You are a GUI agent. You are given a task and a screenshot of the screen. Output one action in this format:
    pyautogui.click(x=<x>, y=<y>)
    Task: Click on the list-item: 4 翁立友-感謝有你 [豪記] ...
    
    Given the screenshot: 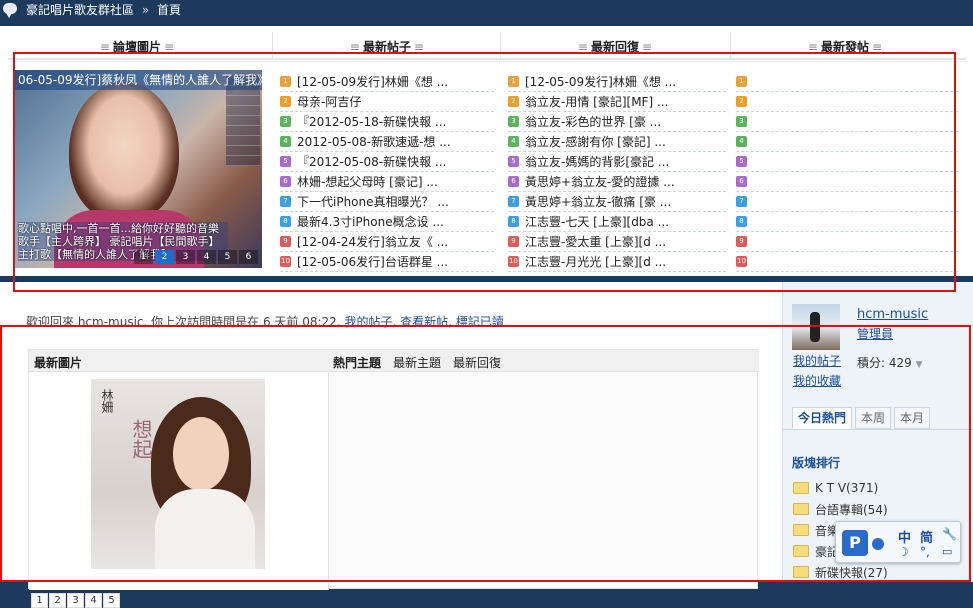 What is the action you would take?
    pyautogui.click(x=617, y=142)
    